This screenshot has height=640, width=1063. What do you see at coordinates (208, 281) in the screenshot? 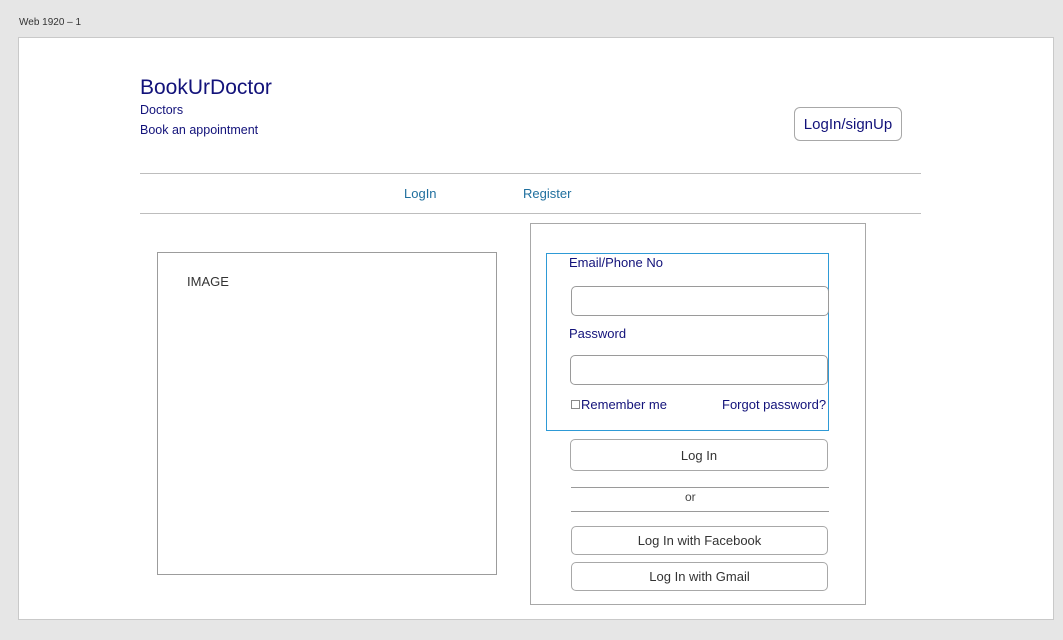
I see `image-placeholder-label: IMAGE` at bounding box center [208, 281].